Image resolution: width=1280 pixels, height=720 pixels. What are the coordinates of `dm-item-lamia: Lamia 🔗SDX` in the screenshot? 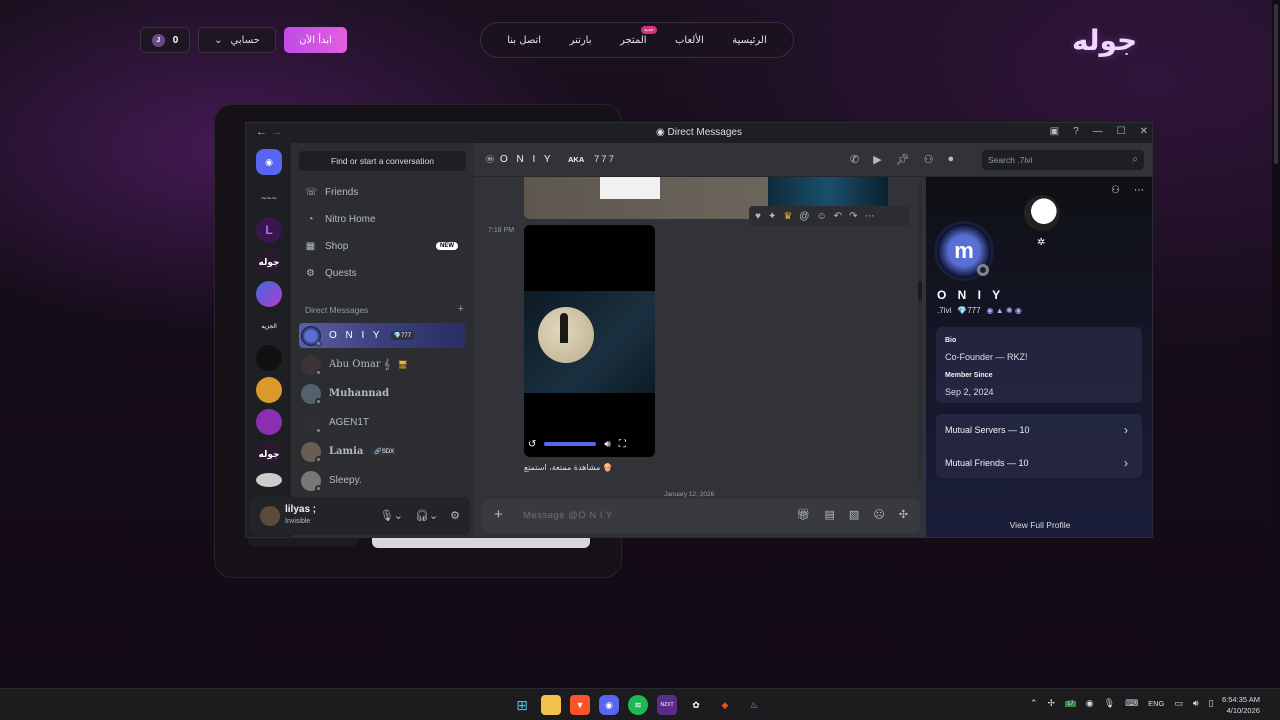 It's located at (382, 451).